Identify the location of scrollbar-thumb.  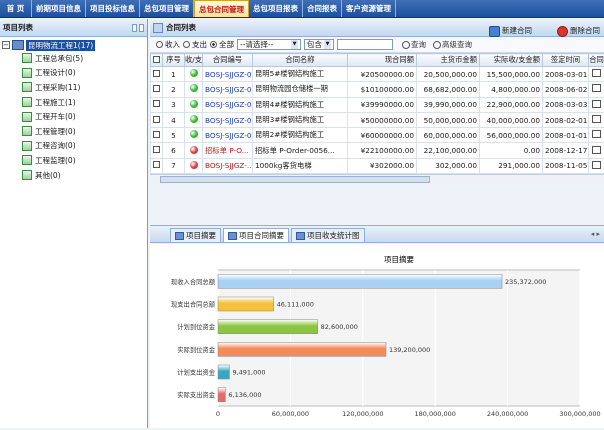
(295, 179).